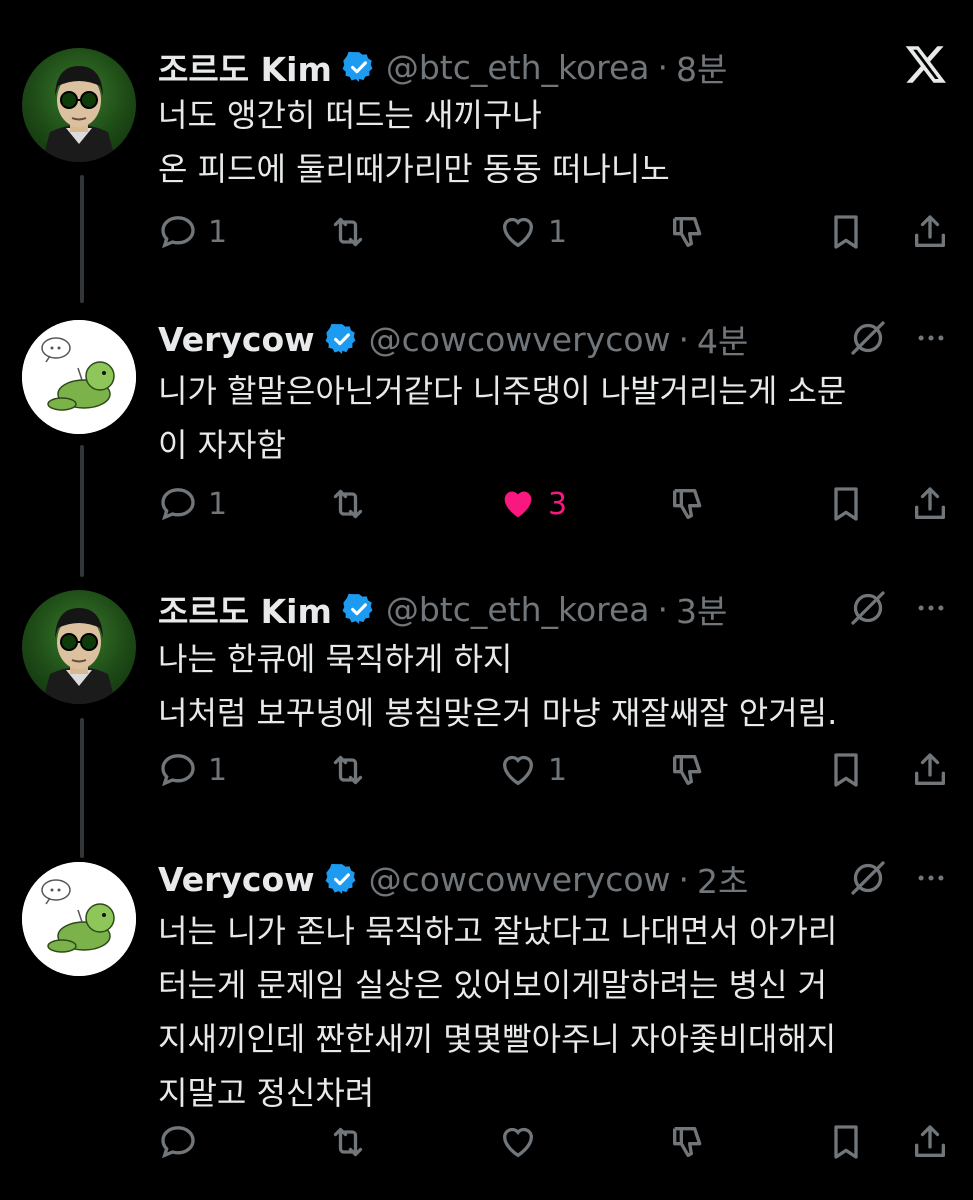 The height and width of the screenshot is (1200, 973). I want to click on like-button, so click(523, 1142).